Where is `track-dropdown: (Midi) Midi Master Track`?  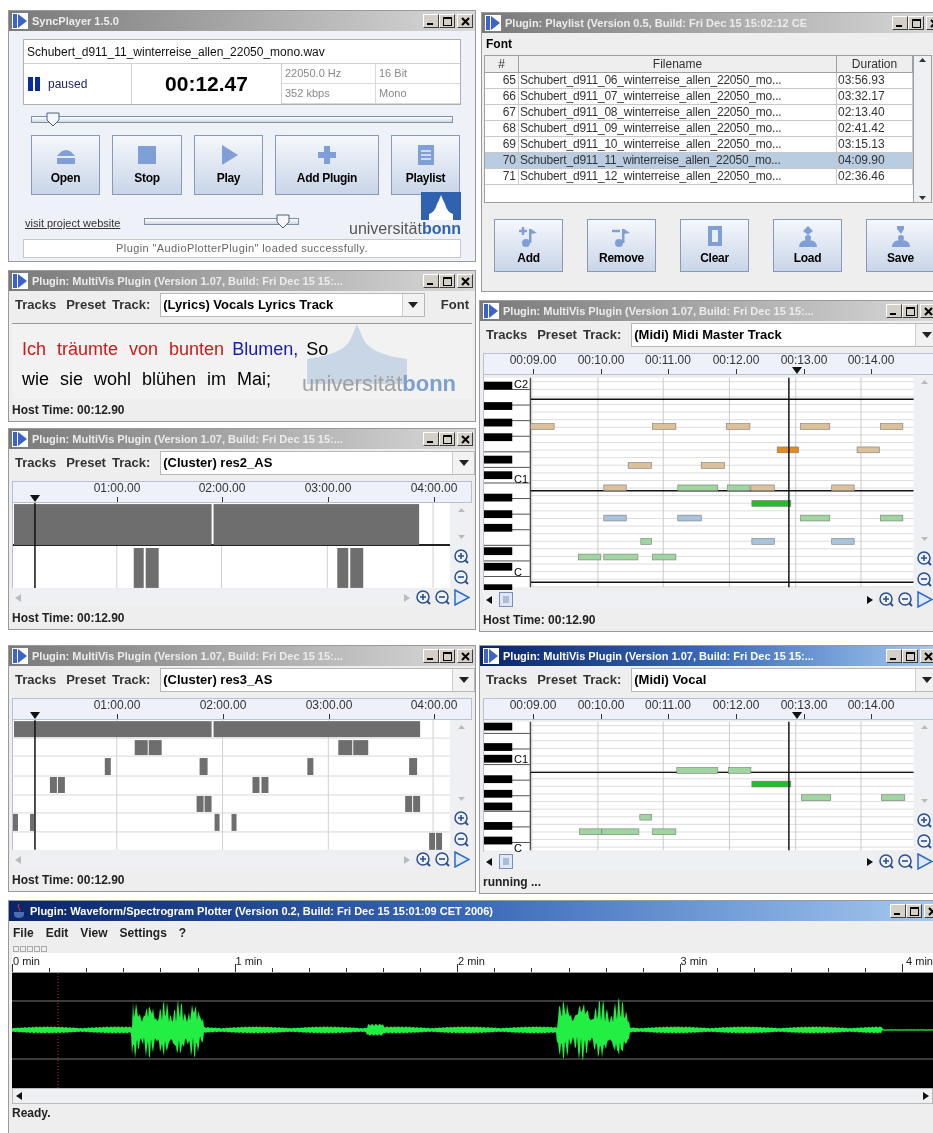 track-dropdown: (Midi) Midi Master Track is located at coordinates (782, 335).